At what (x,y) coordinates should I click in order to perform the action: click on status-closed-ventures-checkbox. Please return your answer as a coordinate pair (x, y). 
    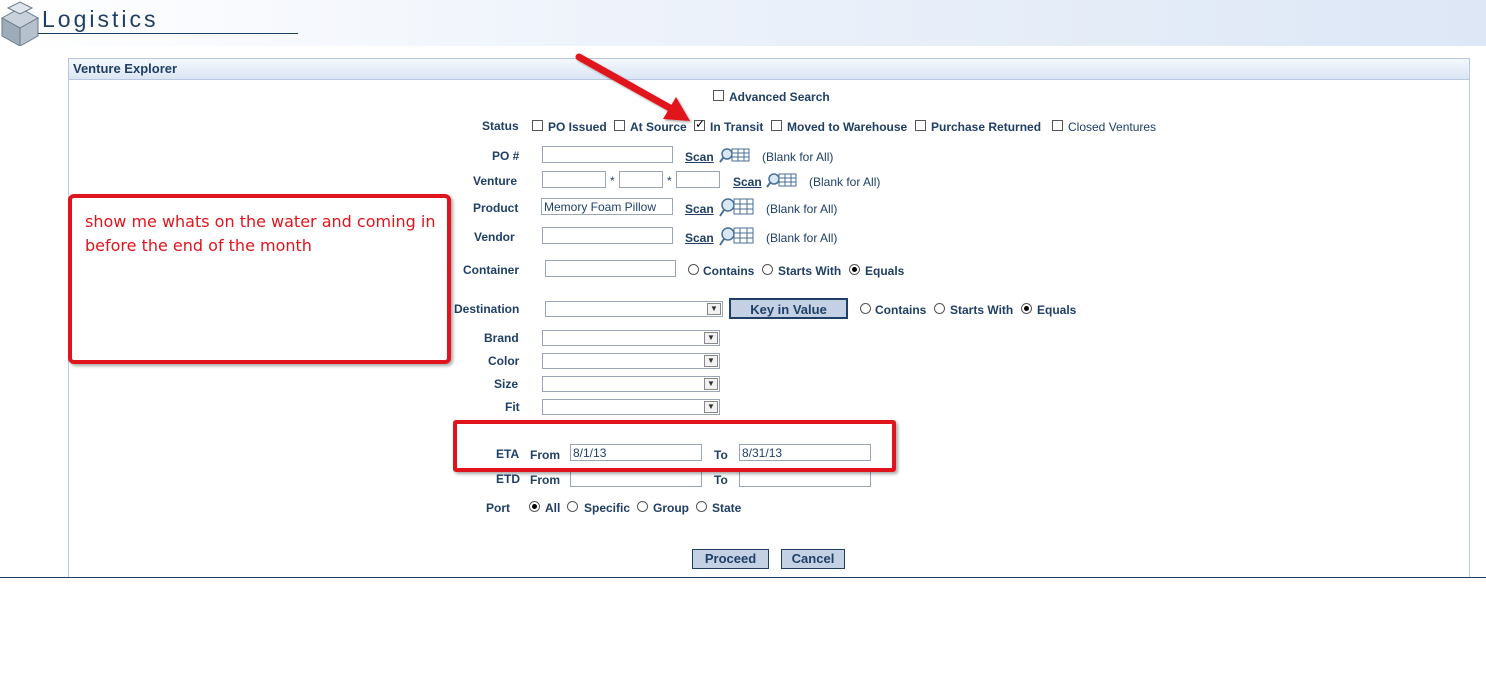
    Looking at the image, I should click on (1057, 125).